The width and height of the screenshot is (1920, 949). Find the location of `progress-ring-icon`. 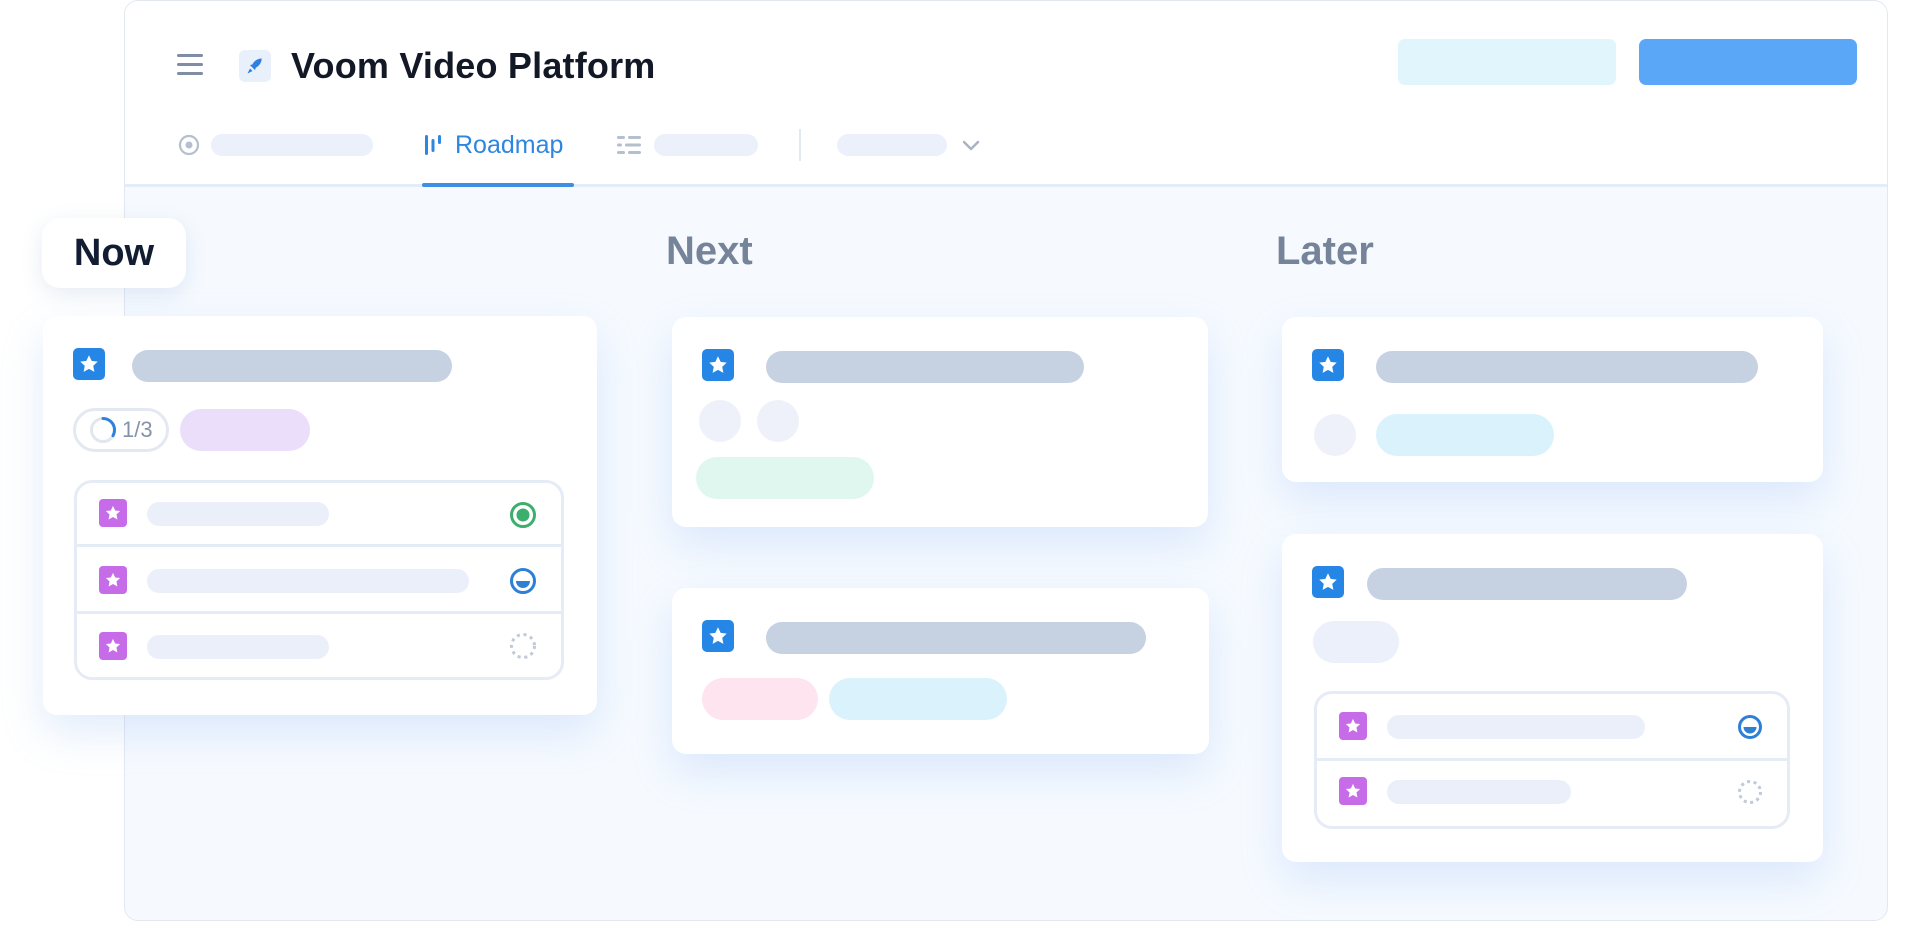

progress-ring-icon is located at coordinates (103, 430).